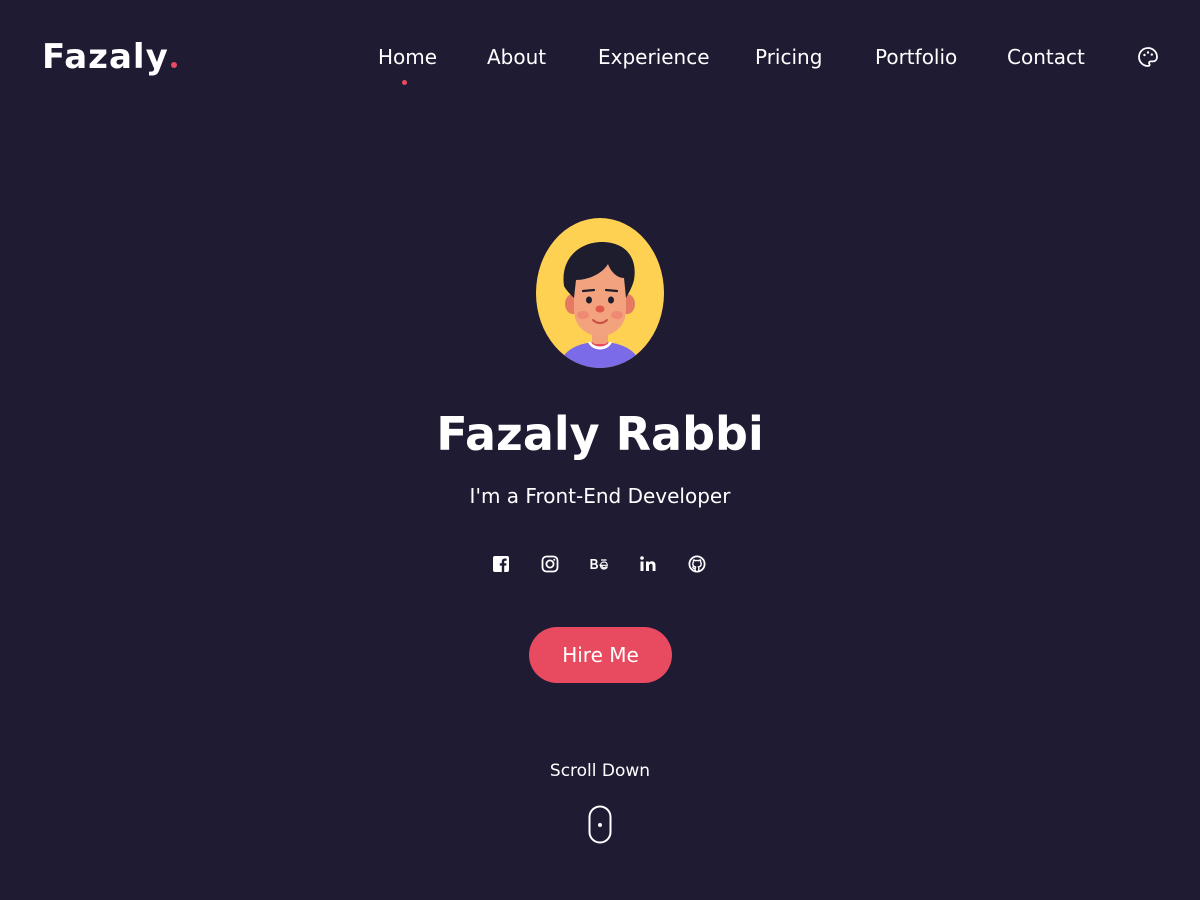 This screenshot has width=1200, height=900. Describe the element at coordinates (788, 57) in the screenshot. I see `nav-item-pricing: Pricing` at that location.